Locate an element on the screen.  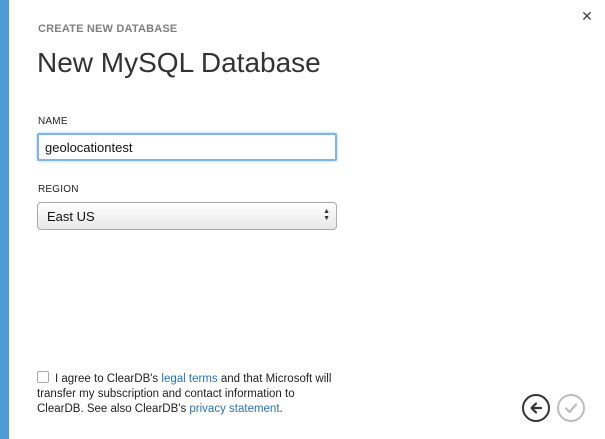
dialog-subtitle: CREATE NEW DATABASE is located at coordinates (108, 29).